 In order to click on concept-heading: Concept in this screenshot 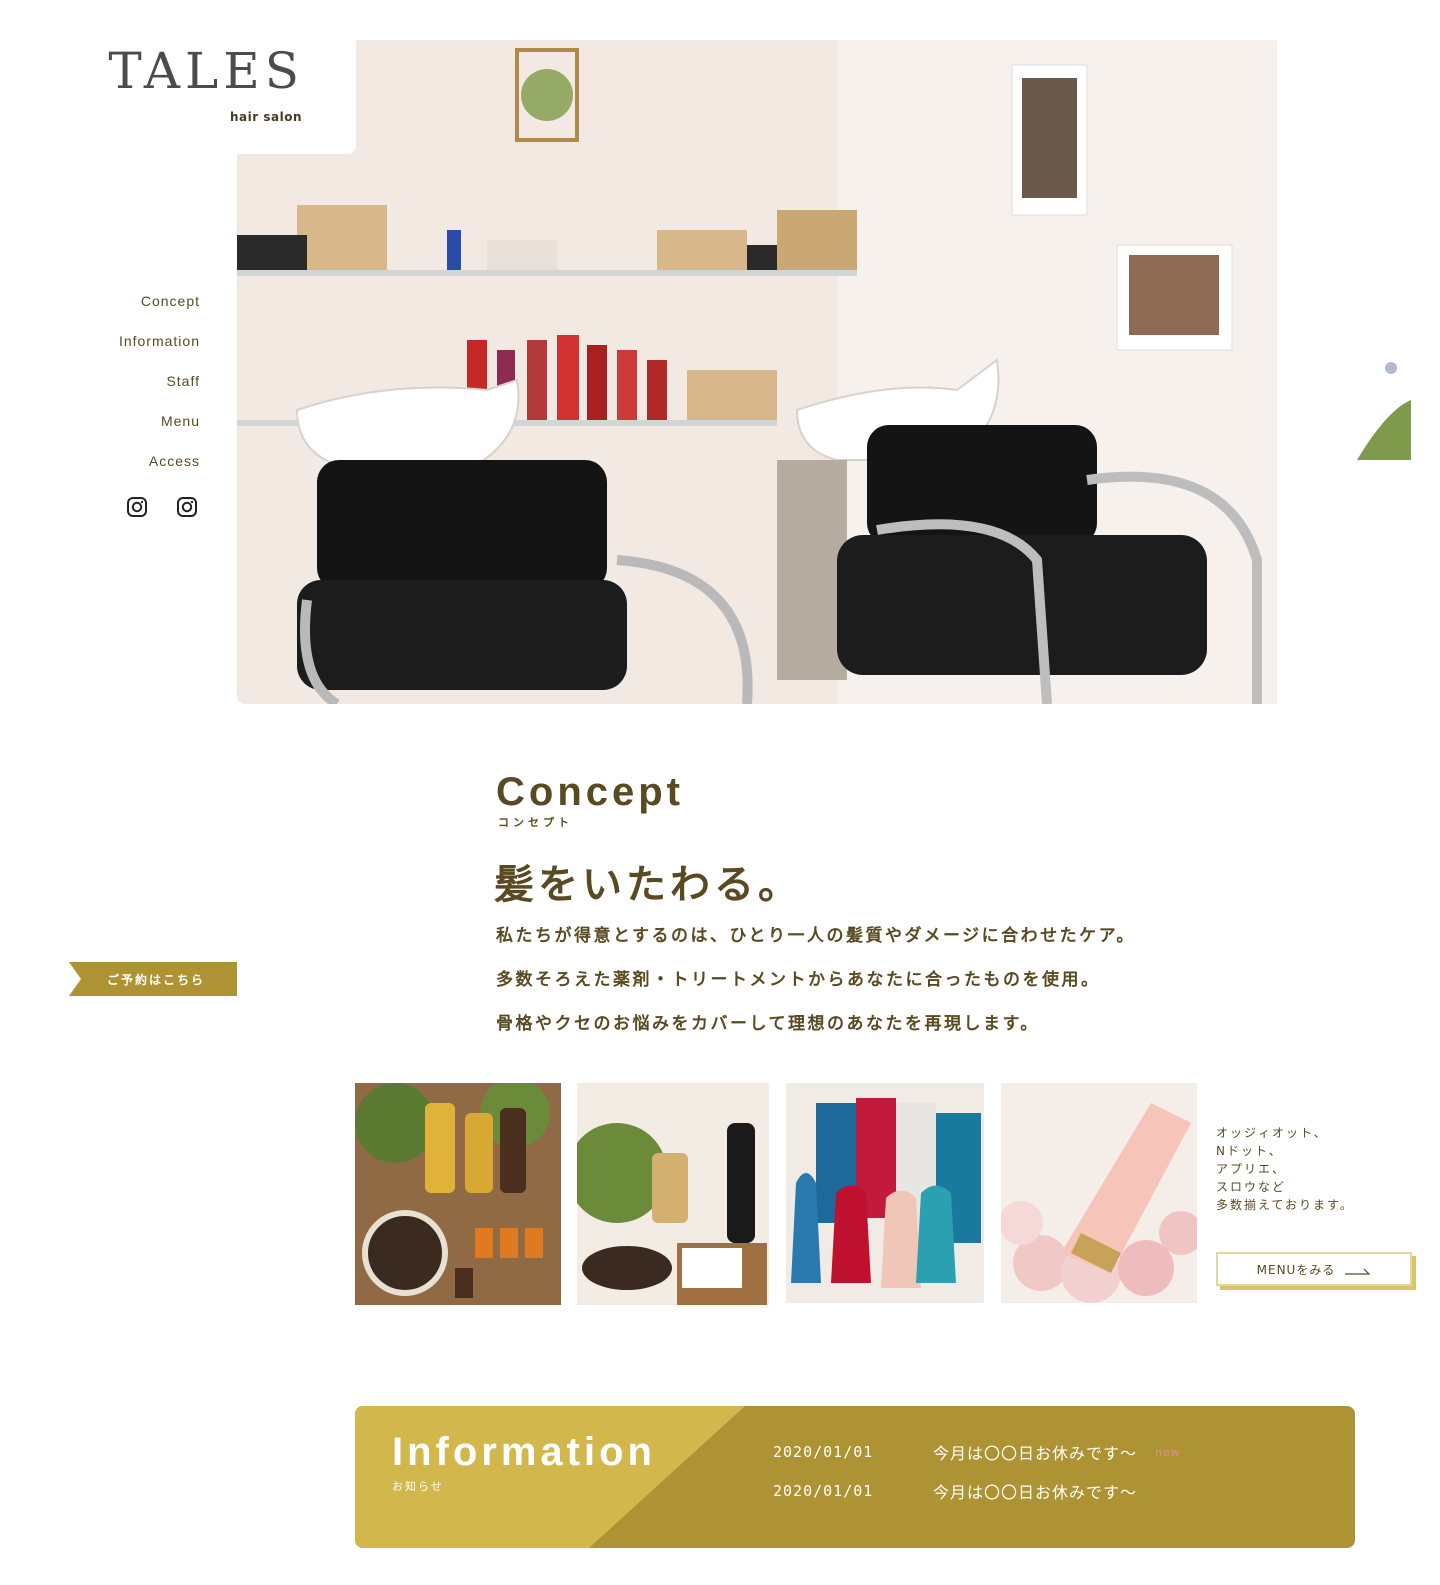, I will do `click(590, 792)`.